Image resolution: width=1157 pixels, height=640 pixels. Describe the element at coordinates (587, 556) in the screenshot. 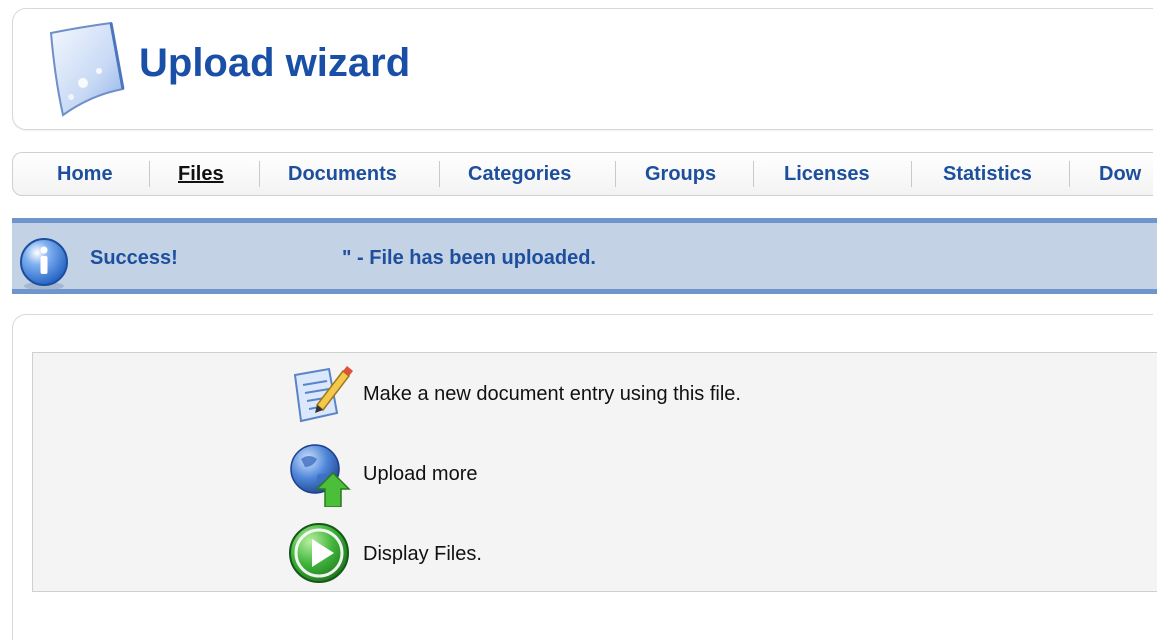

I see `display-files-action: Display Files.` at that location.